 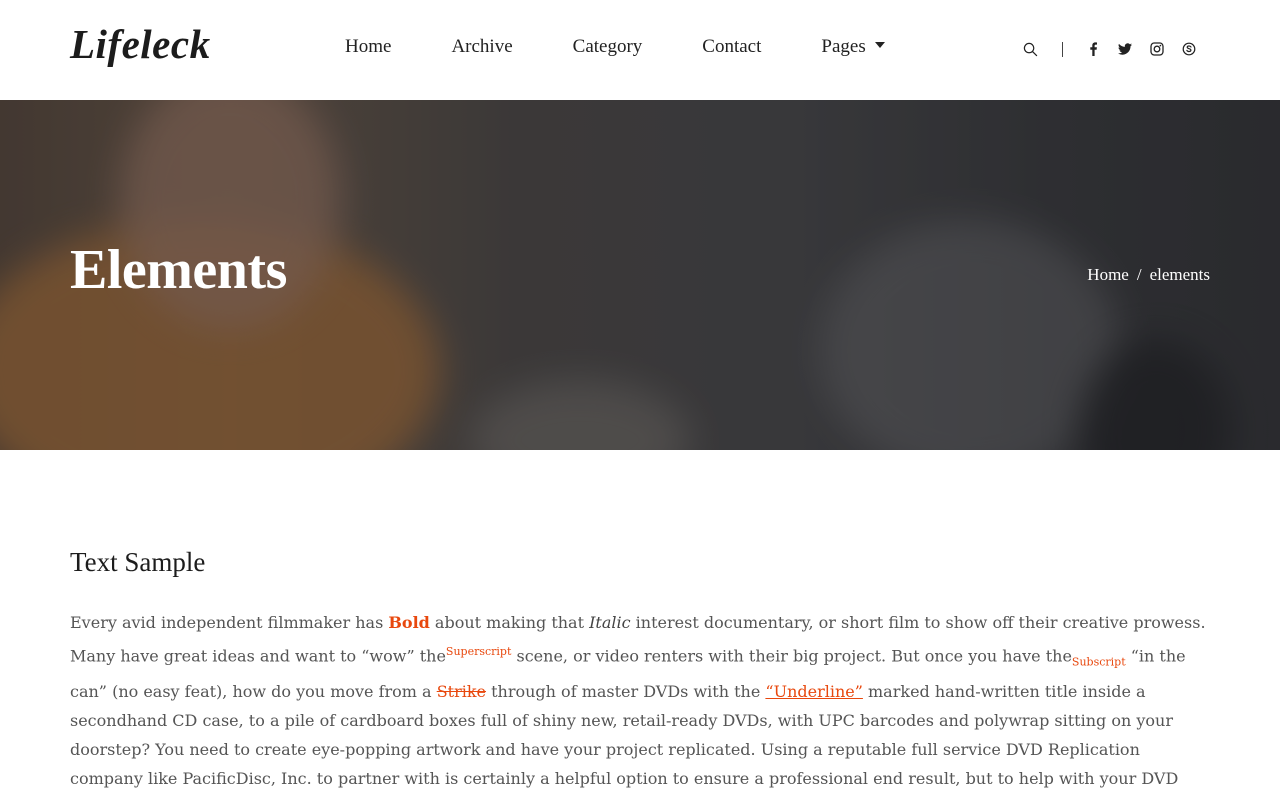 I want to click on header-actions, so click(x=1115, y=49).